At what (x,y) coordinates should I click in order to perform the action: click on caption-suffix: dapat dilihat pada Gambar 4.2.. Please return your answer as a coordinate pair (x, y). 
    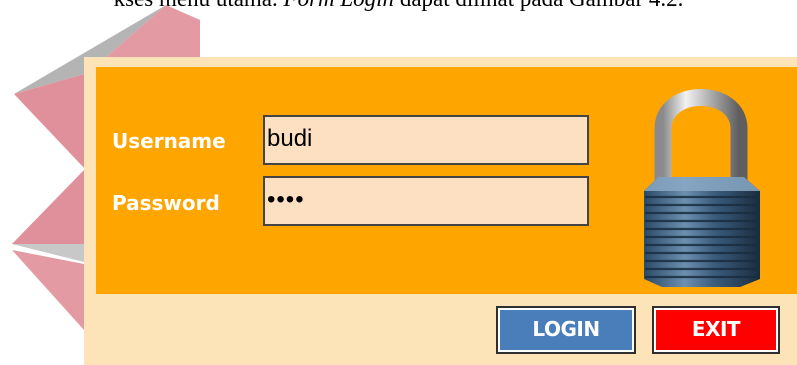
    Looking at the image, I should click on (539, 5).